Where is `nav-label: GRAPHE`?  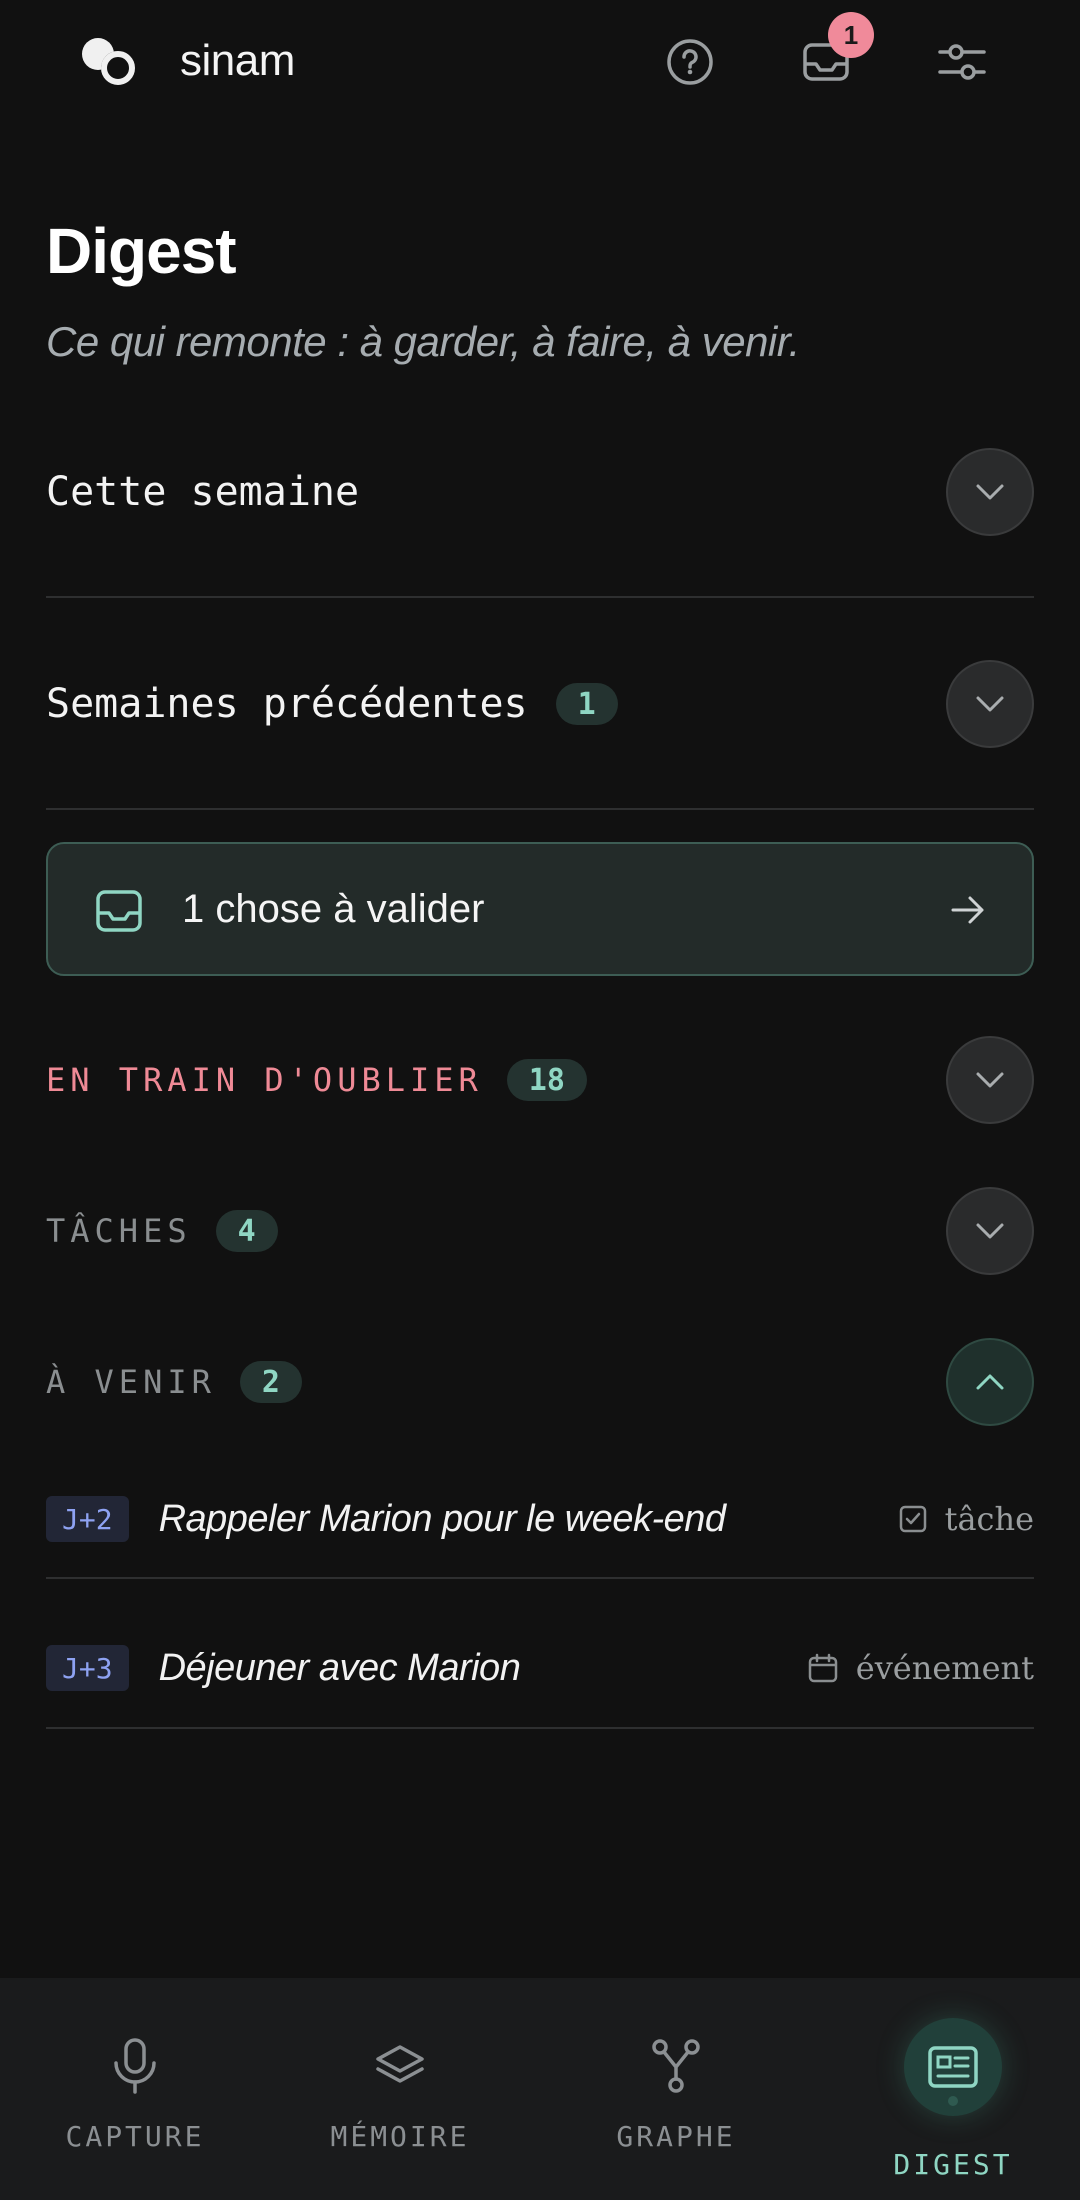
nav-label: GRAPHE is located at coordinates (676, 2136).